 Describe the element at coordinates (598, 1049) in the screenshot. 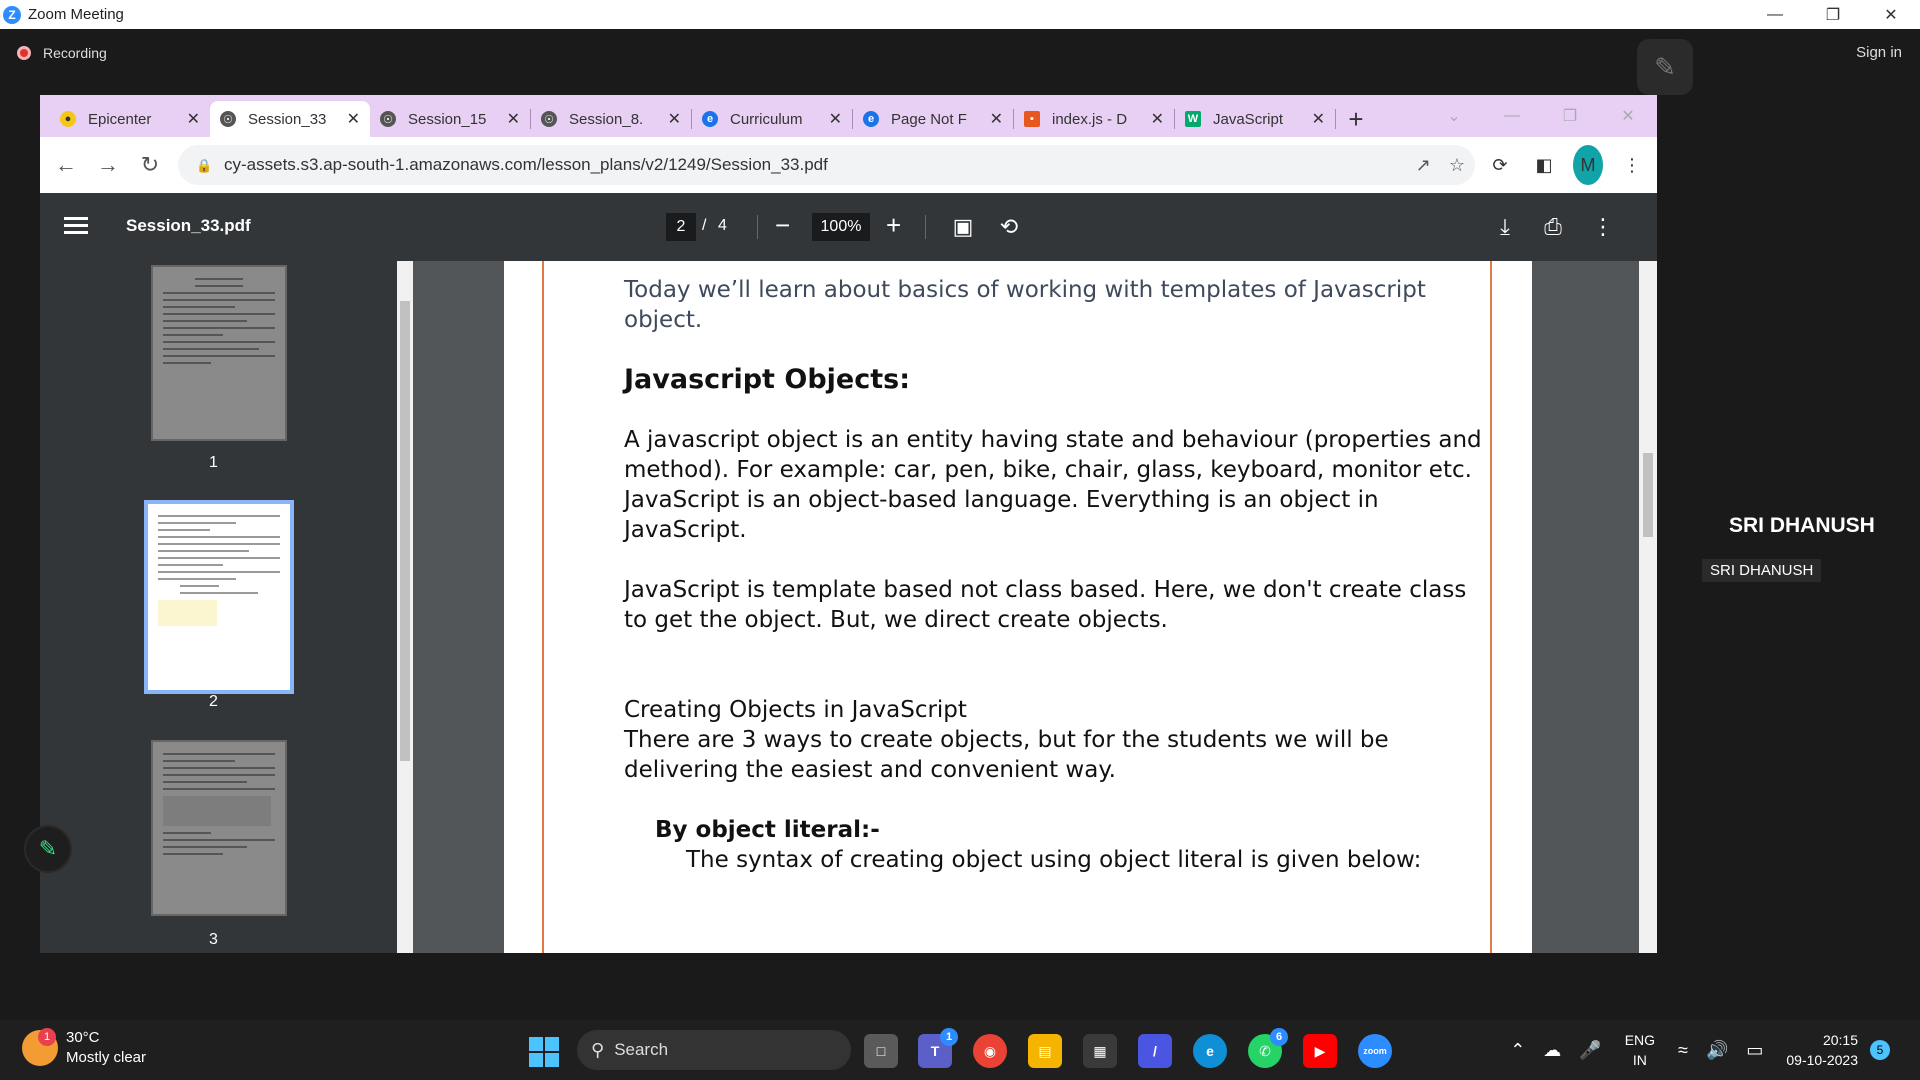

I see `search-icon: ⚲` at that location.